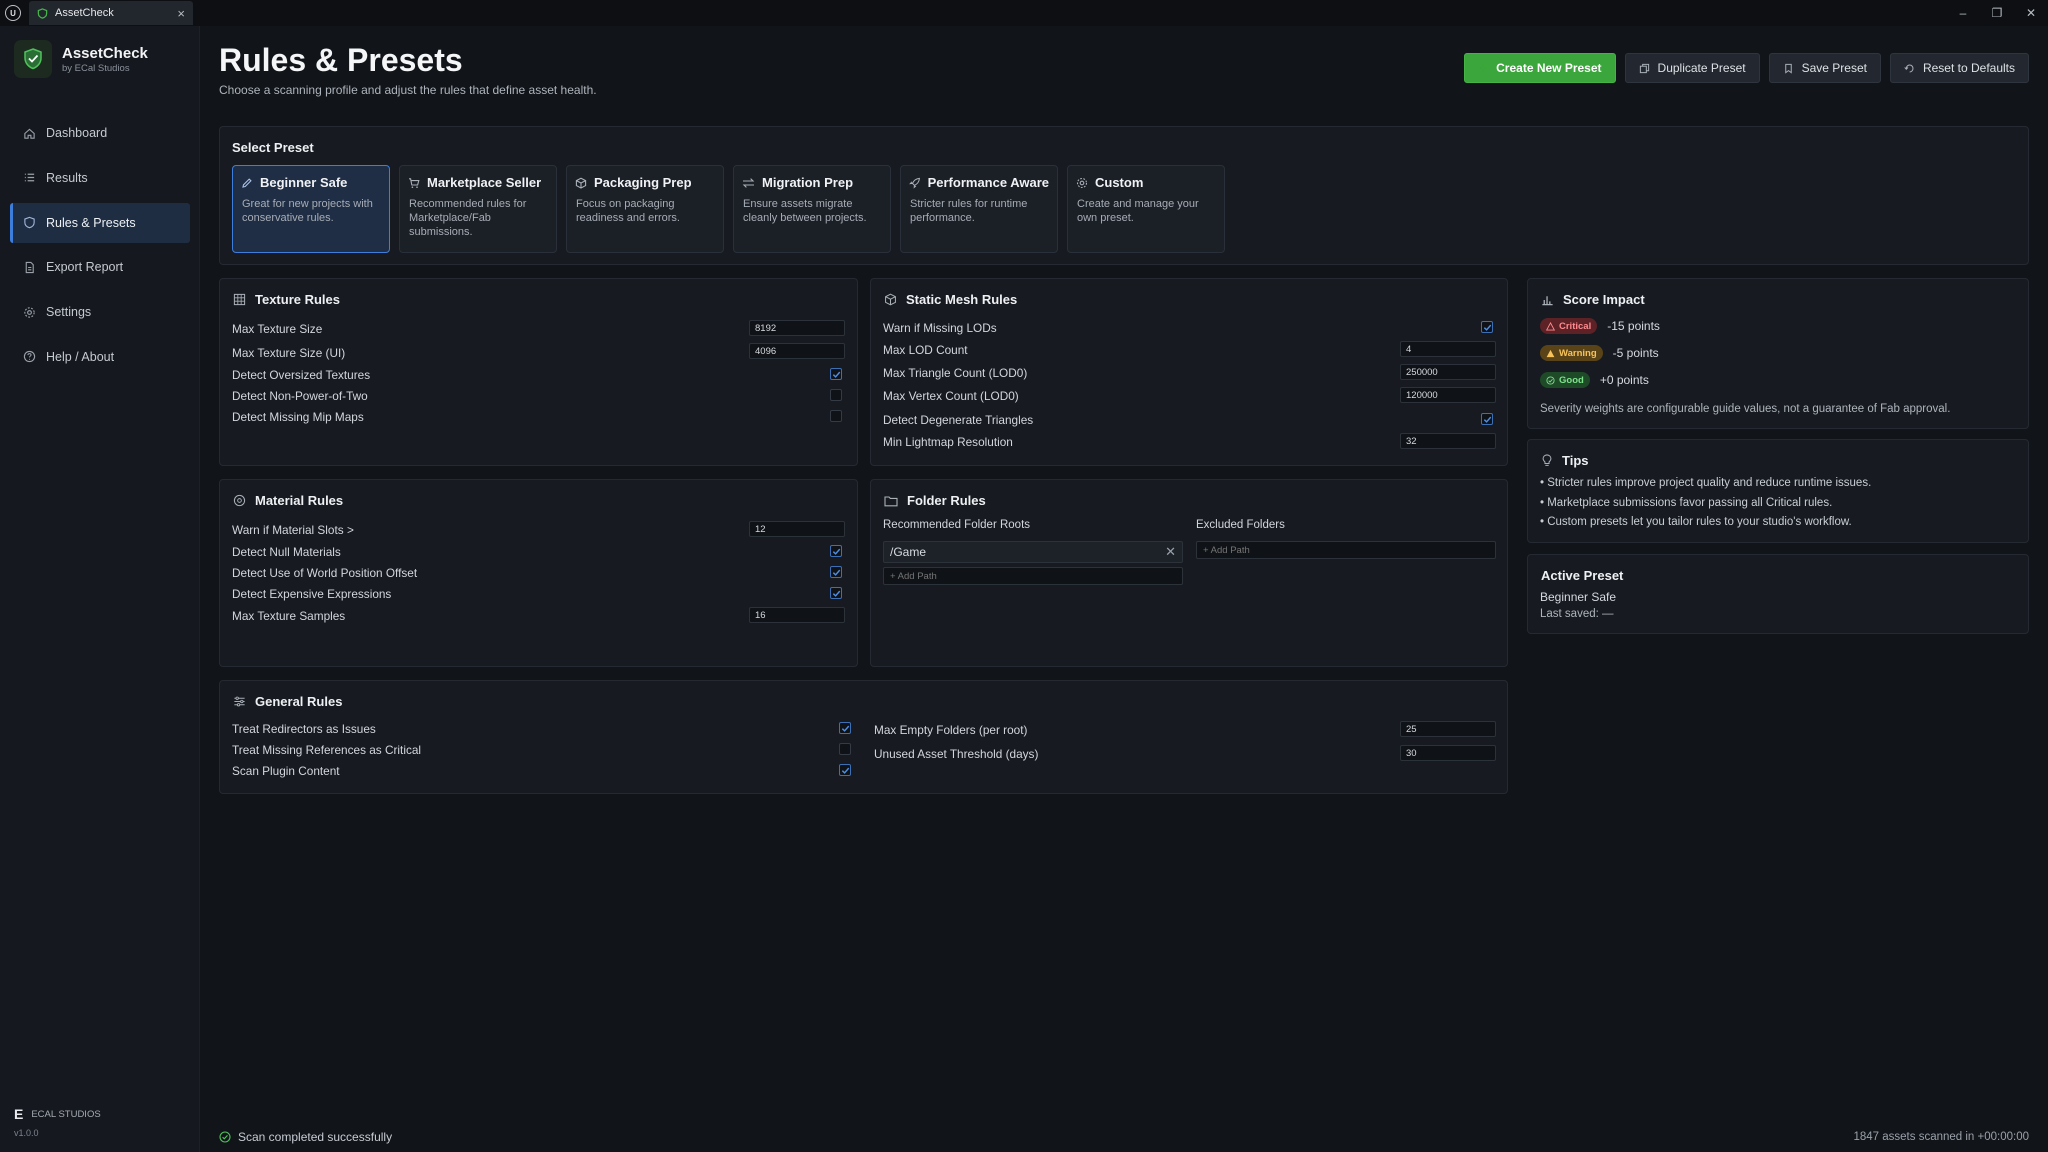  What do you see at coordinates (100, 178) in the screenshot?
I see `sidebar-item-results: Results` at bounding box center [100, 178].